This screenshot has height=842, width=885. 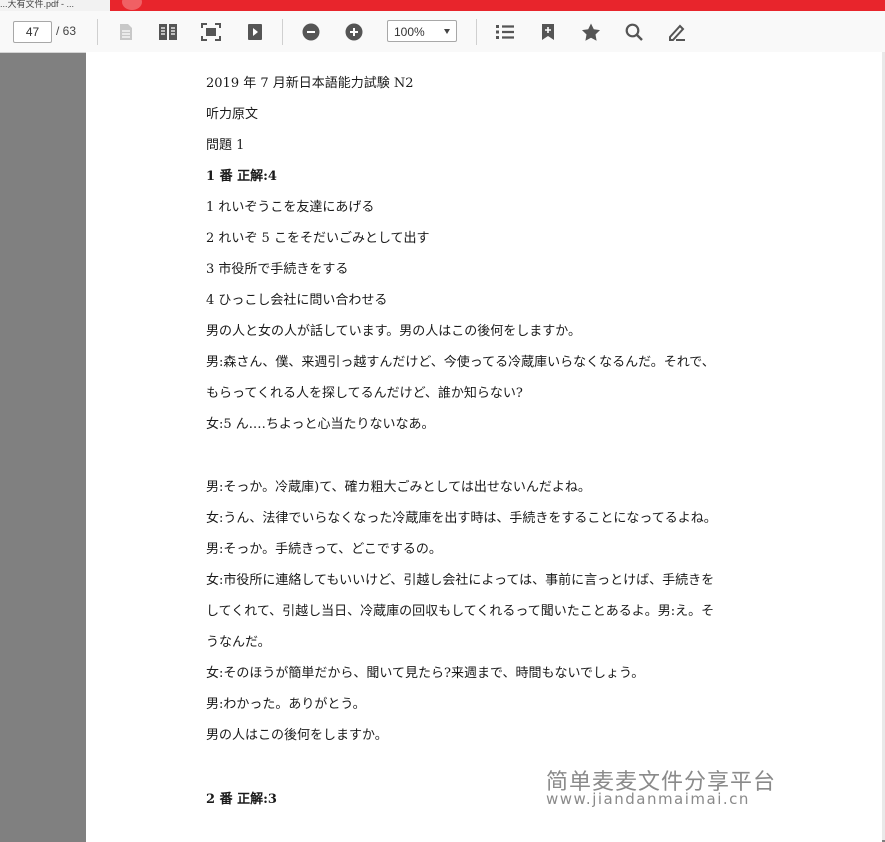 What do you see at coordinates (126, 32) in the screenshot?
I see `page-icon` at bounding box center [126, 32].